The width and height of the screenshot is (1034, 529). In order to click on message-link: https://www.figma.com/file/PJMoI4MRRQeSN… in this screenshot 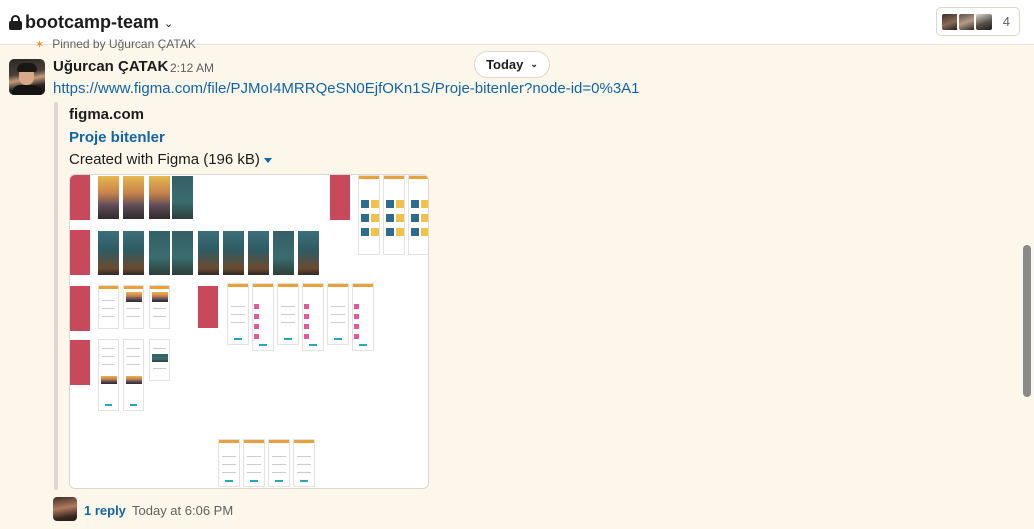, I will do `click(346, 88)`.